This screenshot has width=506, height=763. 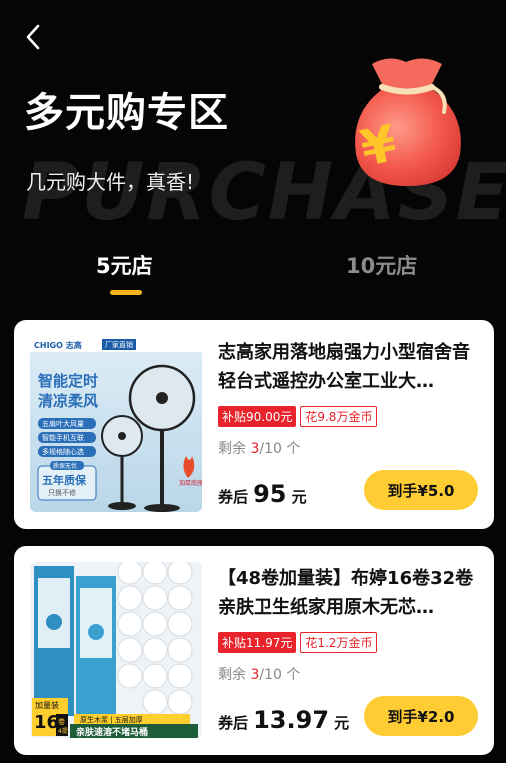 I want to click on money-bag-yen-icon: ¥, so click(x=408, y=122).